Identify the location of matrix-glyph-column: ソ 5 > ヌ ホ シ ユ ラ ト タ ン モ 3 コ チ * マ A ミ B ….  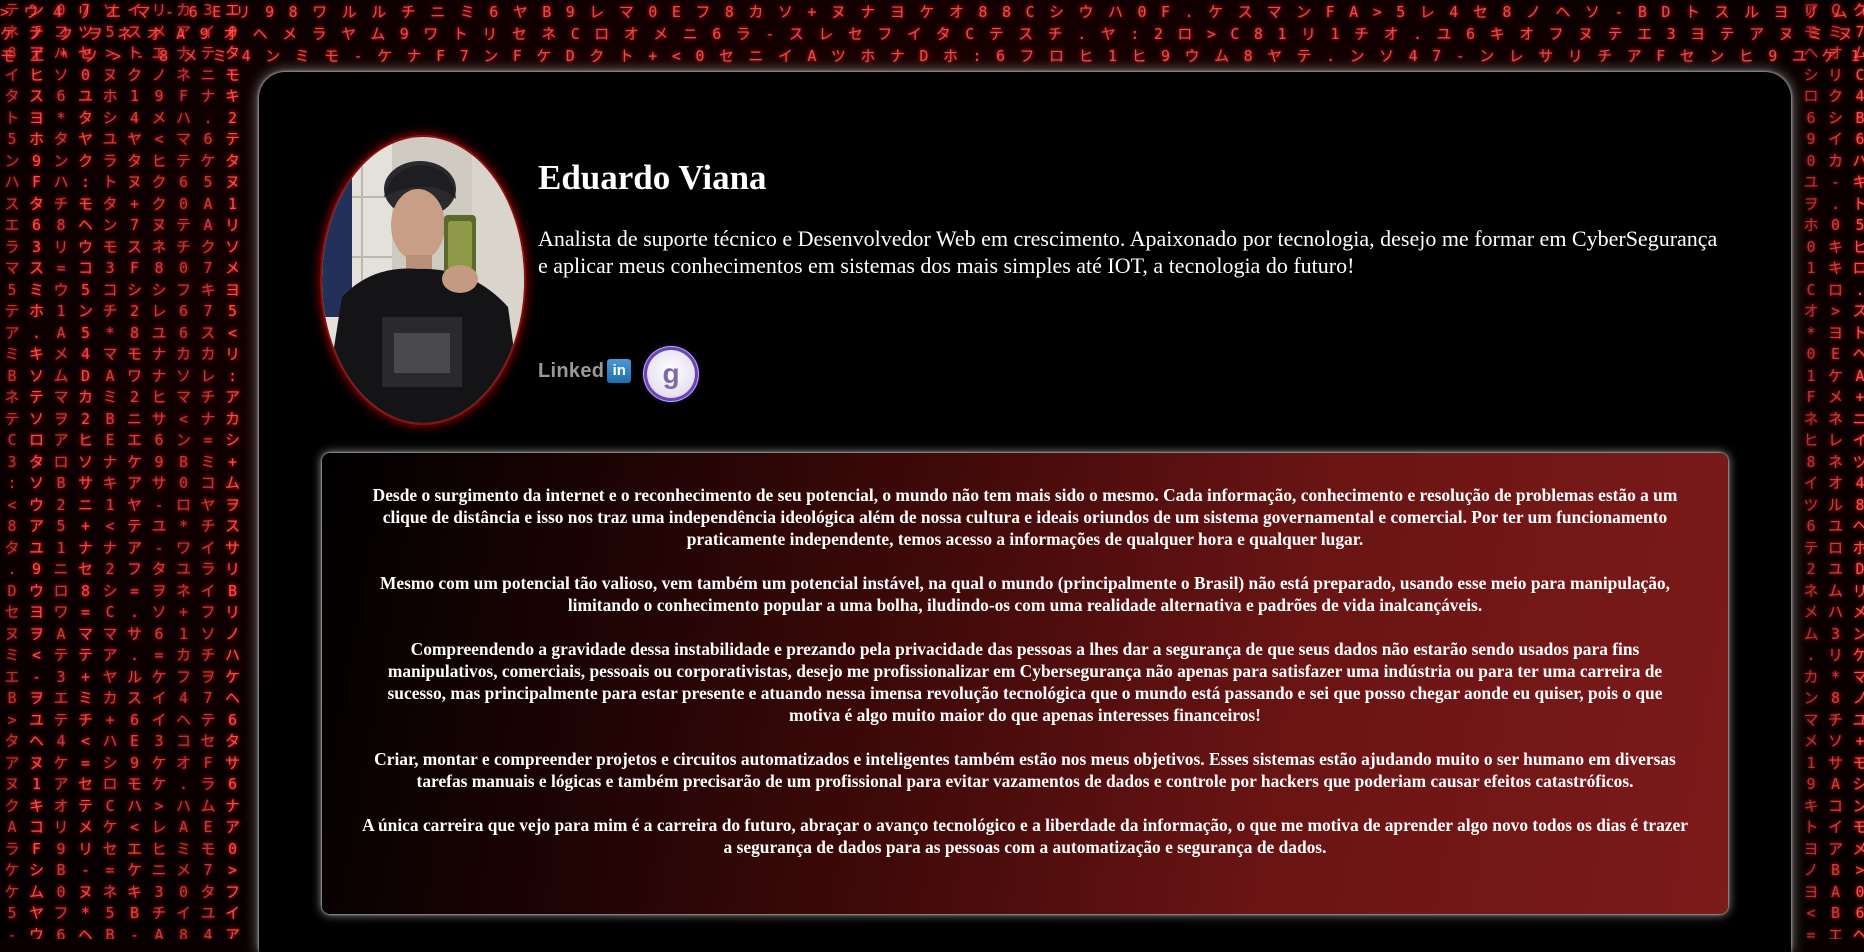
(110, 470).